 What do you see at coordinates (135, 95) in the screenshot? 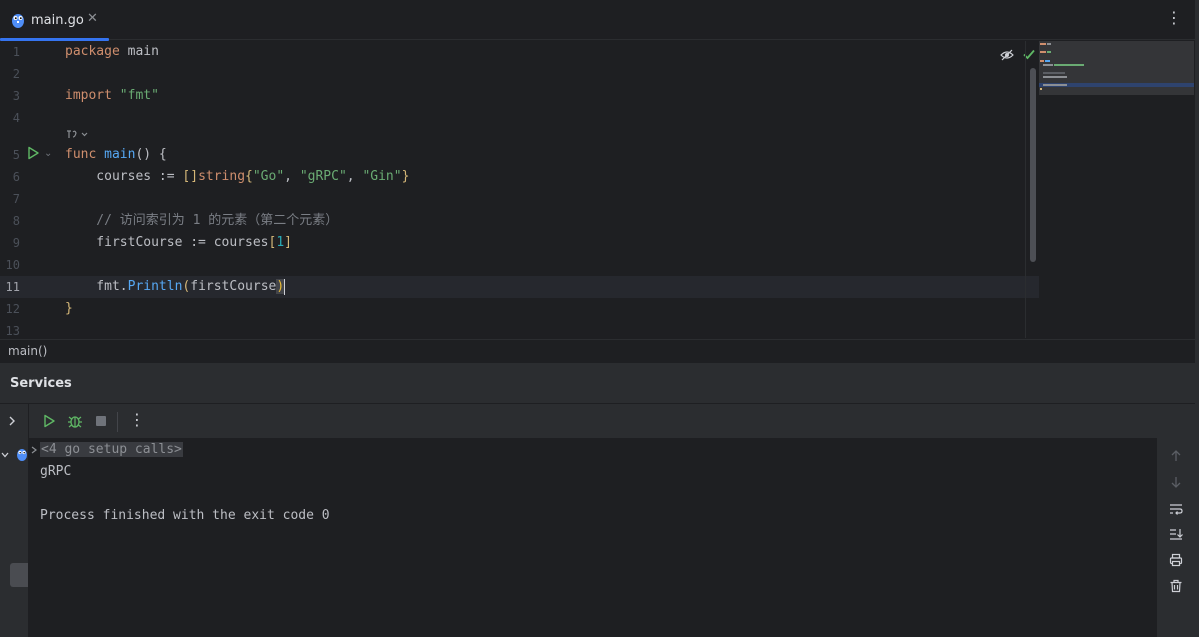
I see `code-token: "fmt"` at bounding box center [135, 95].